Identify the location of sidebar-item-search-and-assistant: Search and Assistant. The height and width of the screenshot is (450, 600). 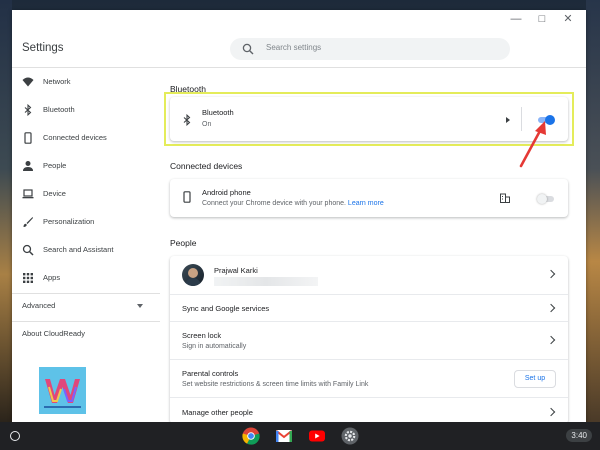
(86, 250).